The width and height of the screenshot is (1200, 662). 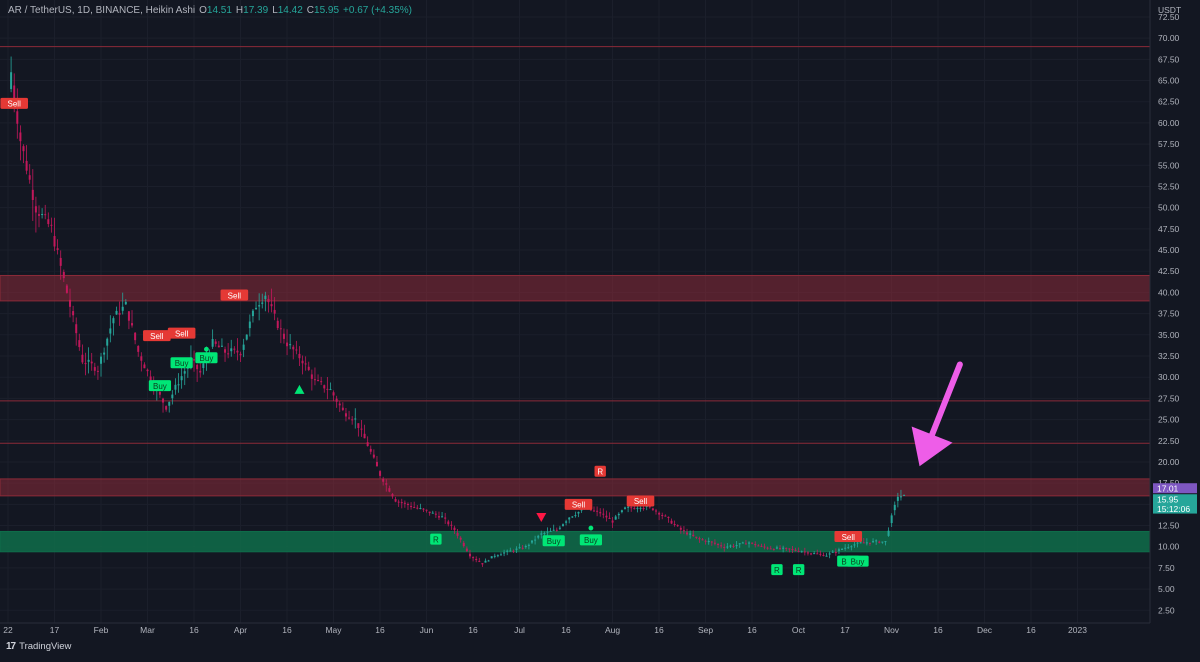 I want to click on r-signal-label: R, so click(x=600, y=471).